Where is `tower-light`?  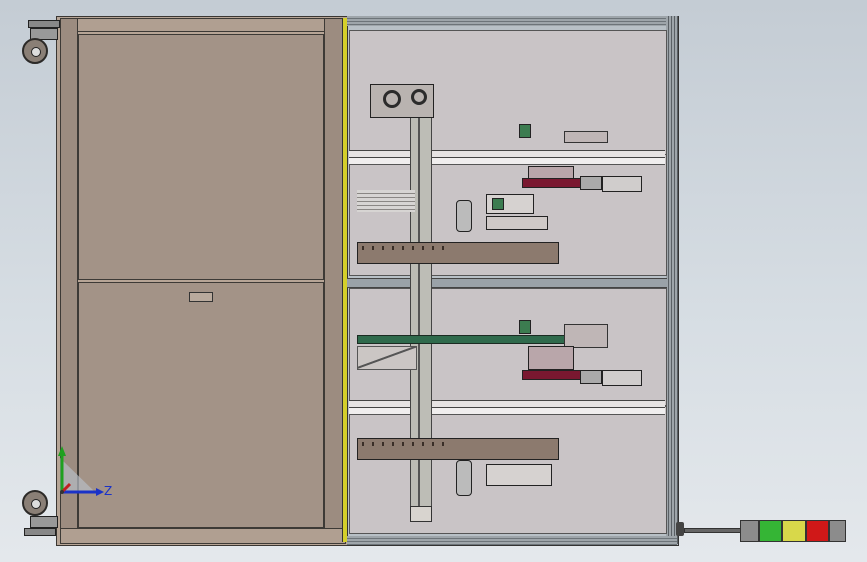
tower-light is located at coordinates (793, 531).